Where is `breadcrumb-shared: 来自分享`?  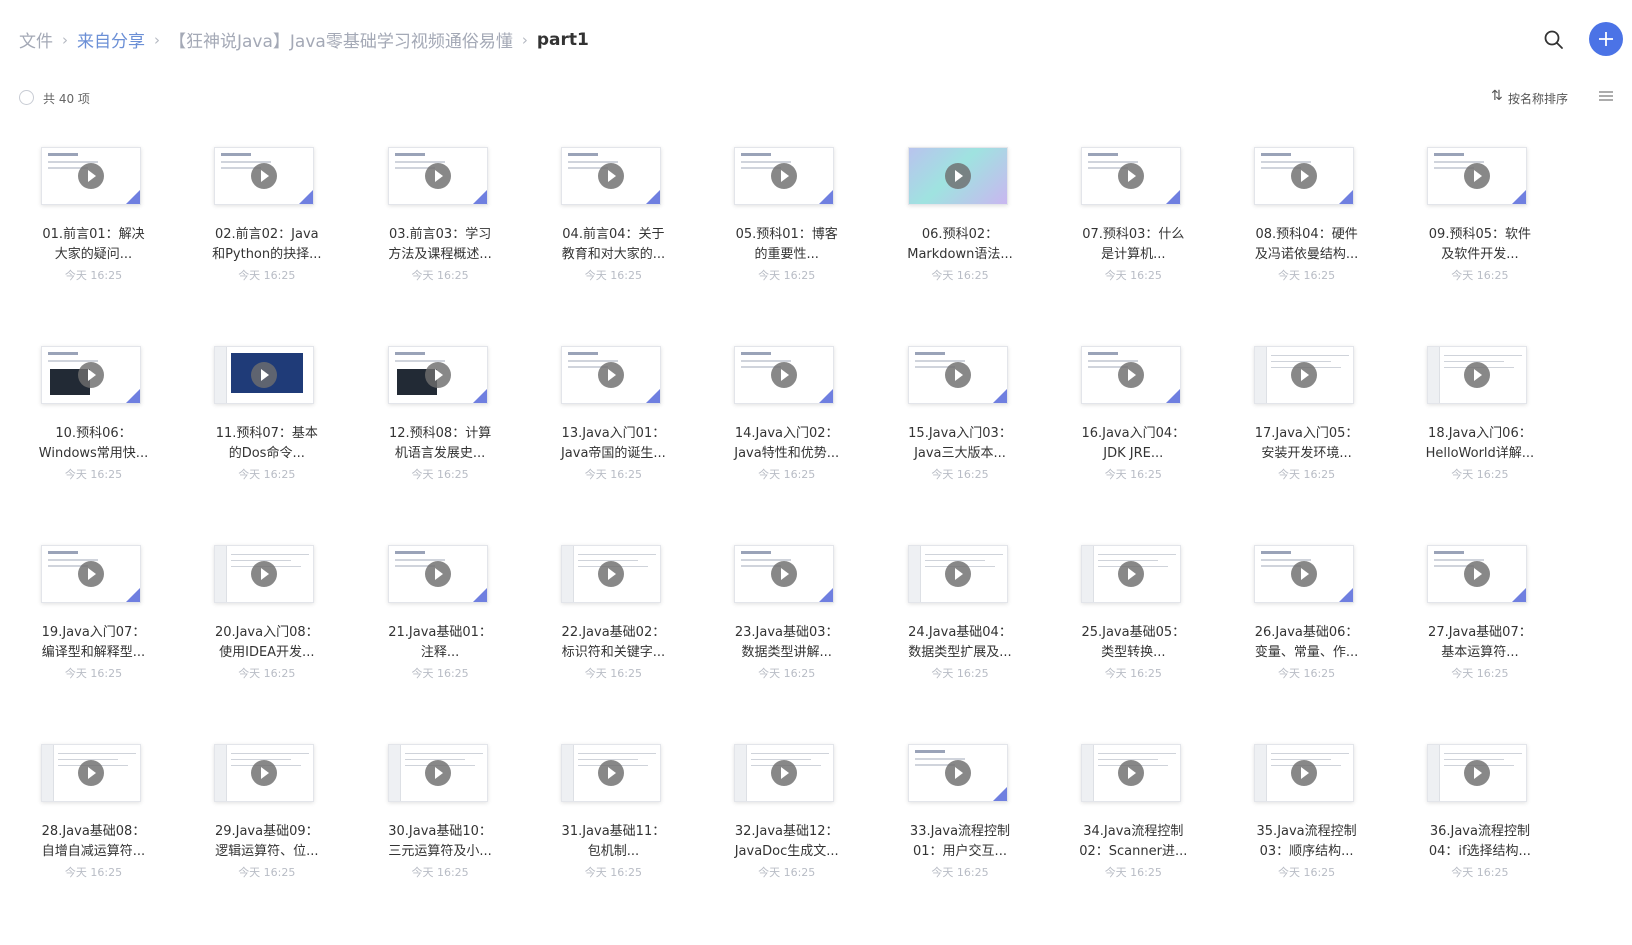 breadcrumb-shared: 来自分享 is located at coordinates (111, 39).